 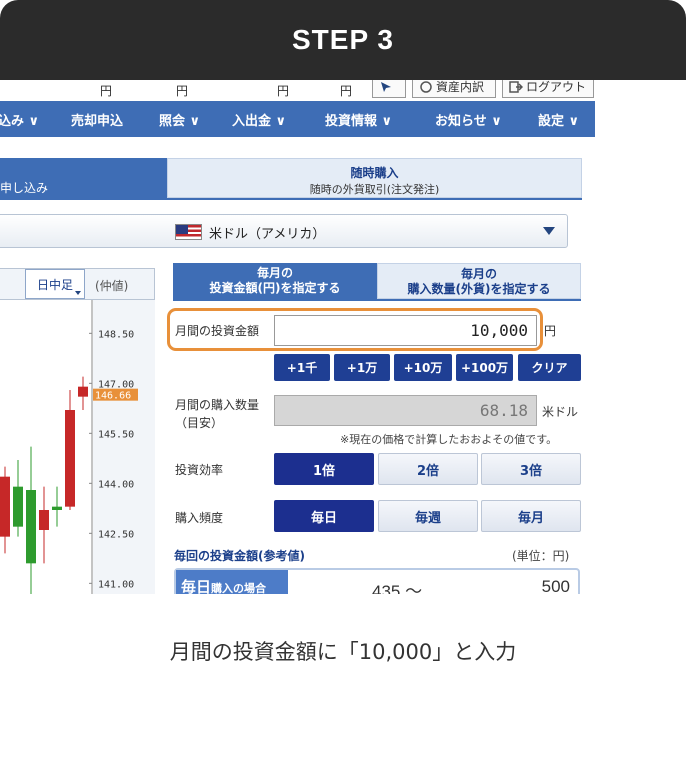 I want to click on add-1m-button: +100万, so click(x=484, y=367).